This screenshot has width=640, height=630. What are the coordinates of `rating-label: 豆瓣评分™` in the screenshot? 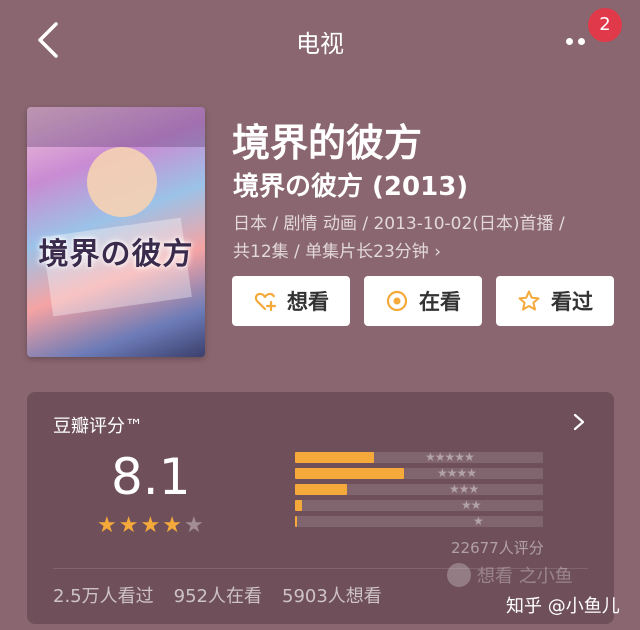 It's located at (98, 426).